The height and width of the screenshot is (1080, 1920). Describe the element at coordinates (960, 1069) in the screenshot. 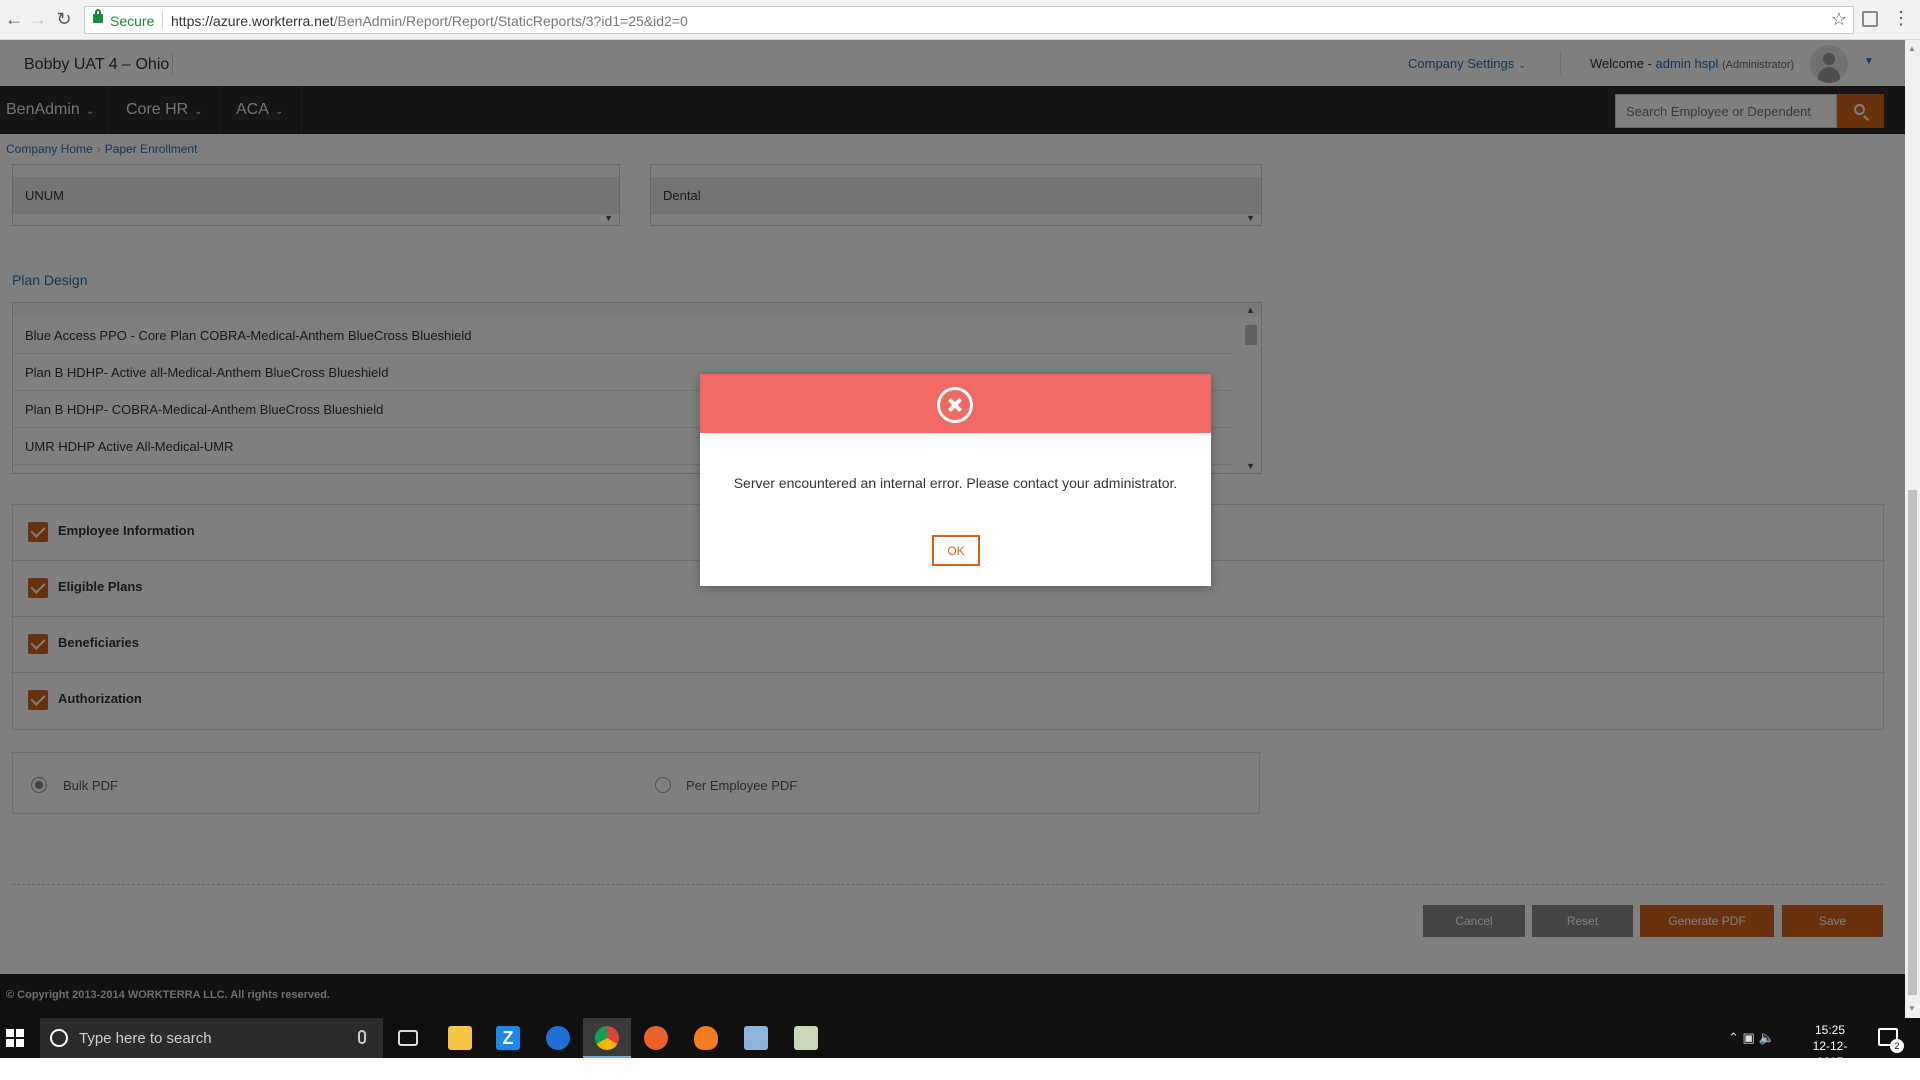

I see `bottom-strip` at that location.